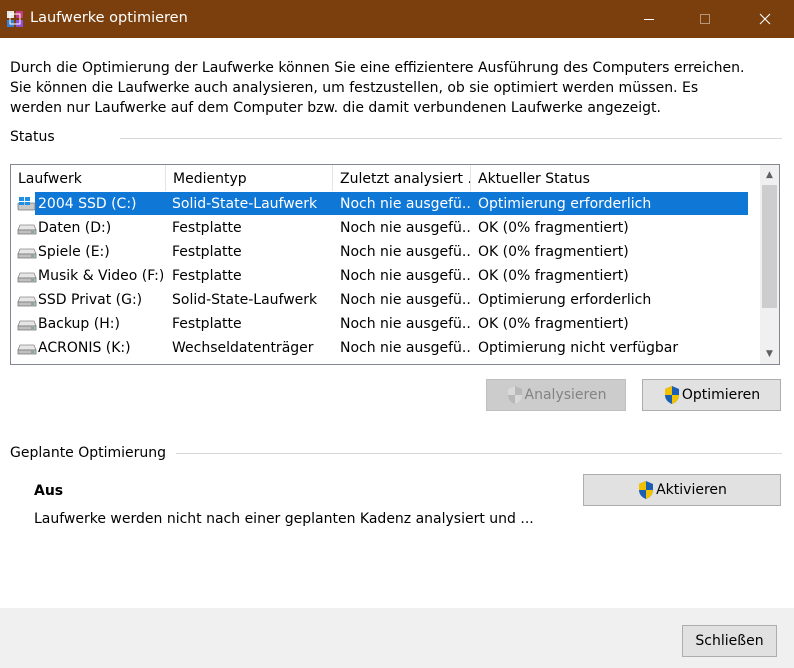 The height and width of the screenshot is (668, 794). What do you see at coordinates (397, 19) in the screenshot?
I see `title-bar: Laufwerke optimieren` at bounding box center [397, 19].